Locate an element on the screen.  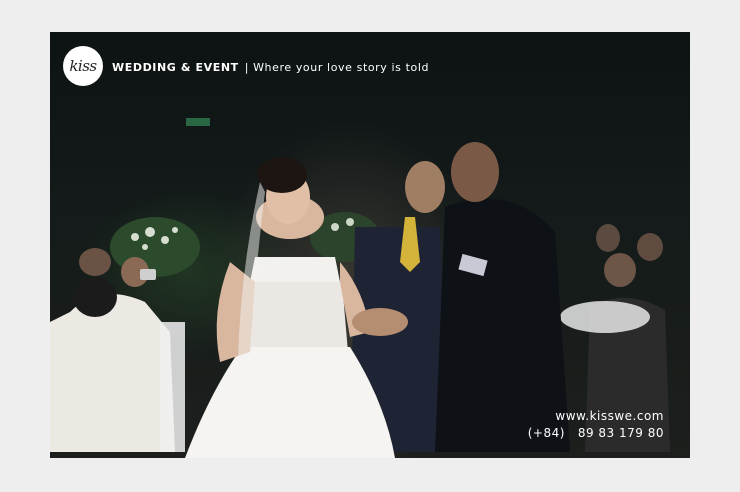
brand-name: WEDDING & EVENT is located at coordinates (175, 67).